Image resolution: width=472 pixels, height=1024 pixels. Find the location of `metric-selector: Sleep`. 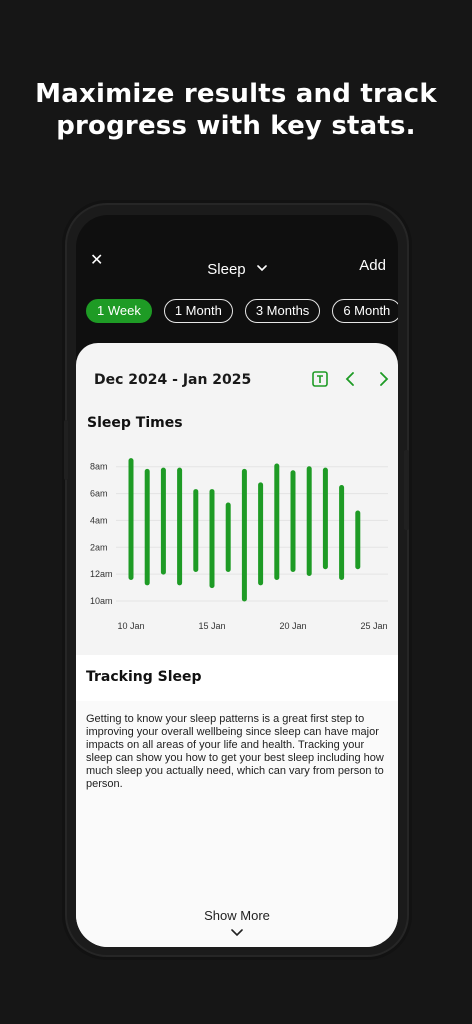

metric-selector: Sleep is located at coordinates (237, 267).